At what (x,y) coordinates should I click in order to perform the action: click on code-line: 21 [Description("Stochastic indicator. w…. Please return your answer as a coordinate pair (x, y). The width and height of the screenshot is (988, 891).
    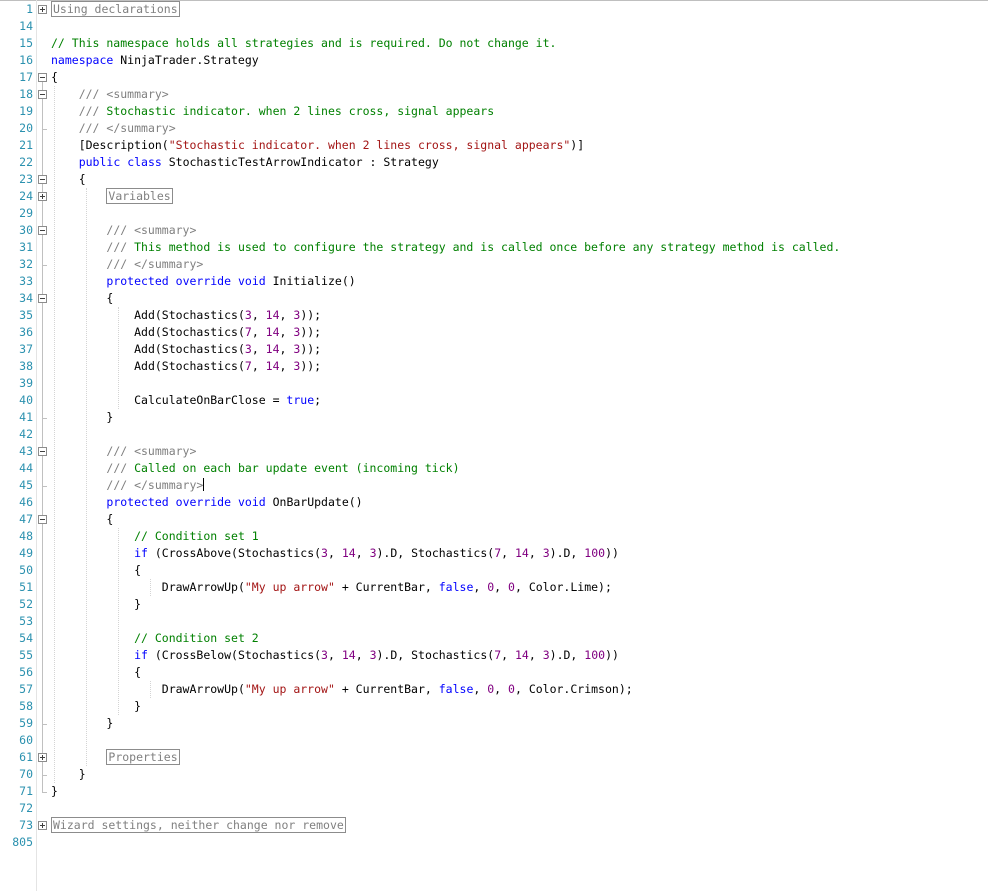
    Looking at the image, I should click on (494, 145).